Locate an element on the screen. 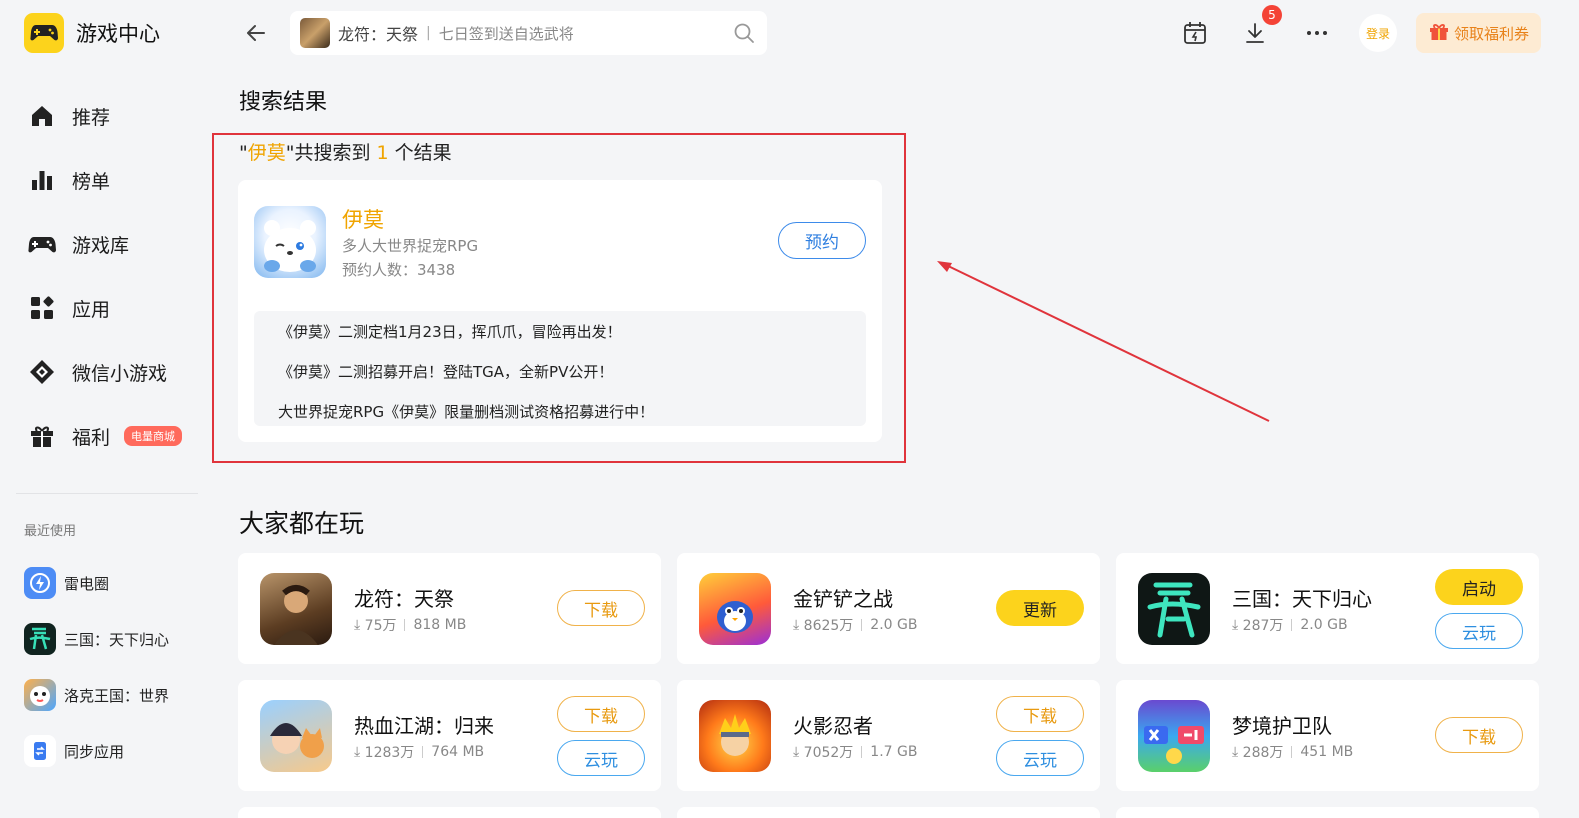 This screenshot has height=818, width=1579. recent-item-roco: 洛克王国：世界 is located at coordinates (96, 695).